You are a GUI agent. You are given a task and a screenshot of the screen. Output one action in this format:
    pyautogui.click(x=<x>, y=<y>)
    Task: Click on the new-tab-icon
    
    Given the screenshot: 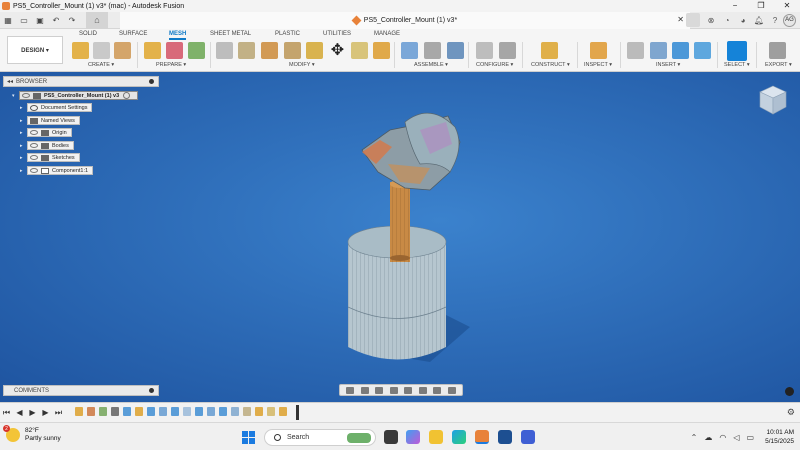 What is the action you would take?
    pyautogui.click(x=693, y=20)
    